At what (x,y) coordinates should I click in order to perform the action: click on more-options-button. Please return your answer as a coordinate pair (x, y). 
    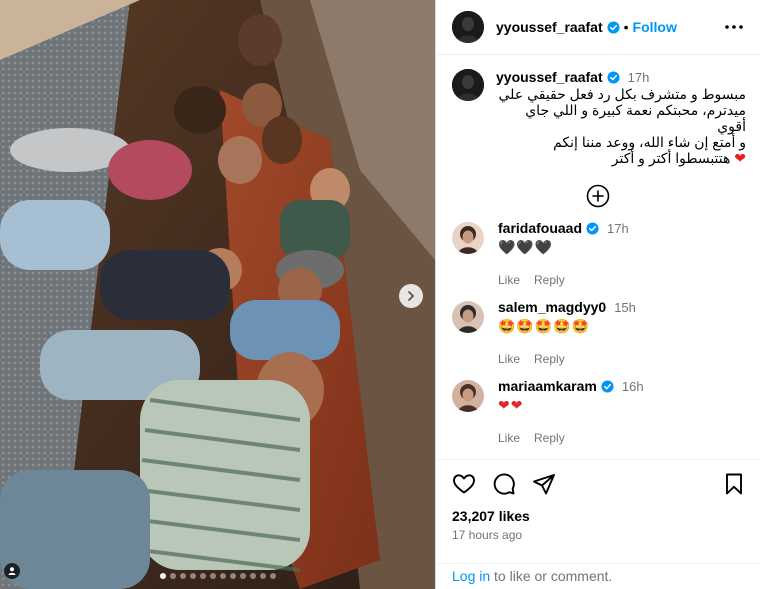
    Looking at the image, I should click on (734, 27).